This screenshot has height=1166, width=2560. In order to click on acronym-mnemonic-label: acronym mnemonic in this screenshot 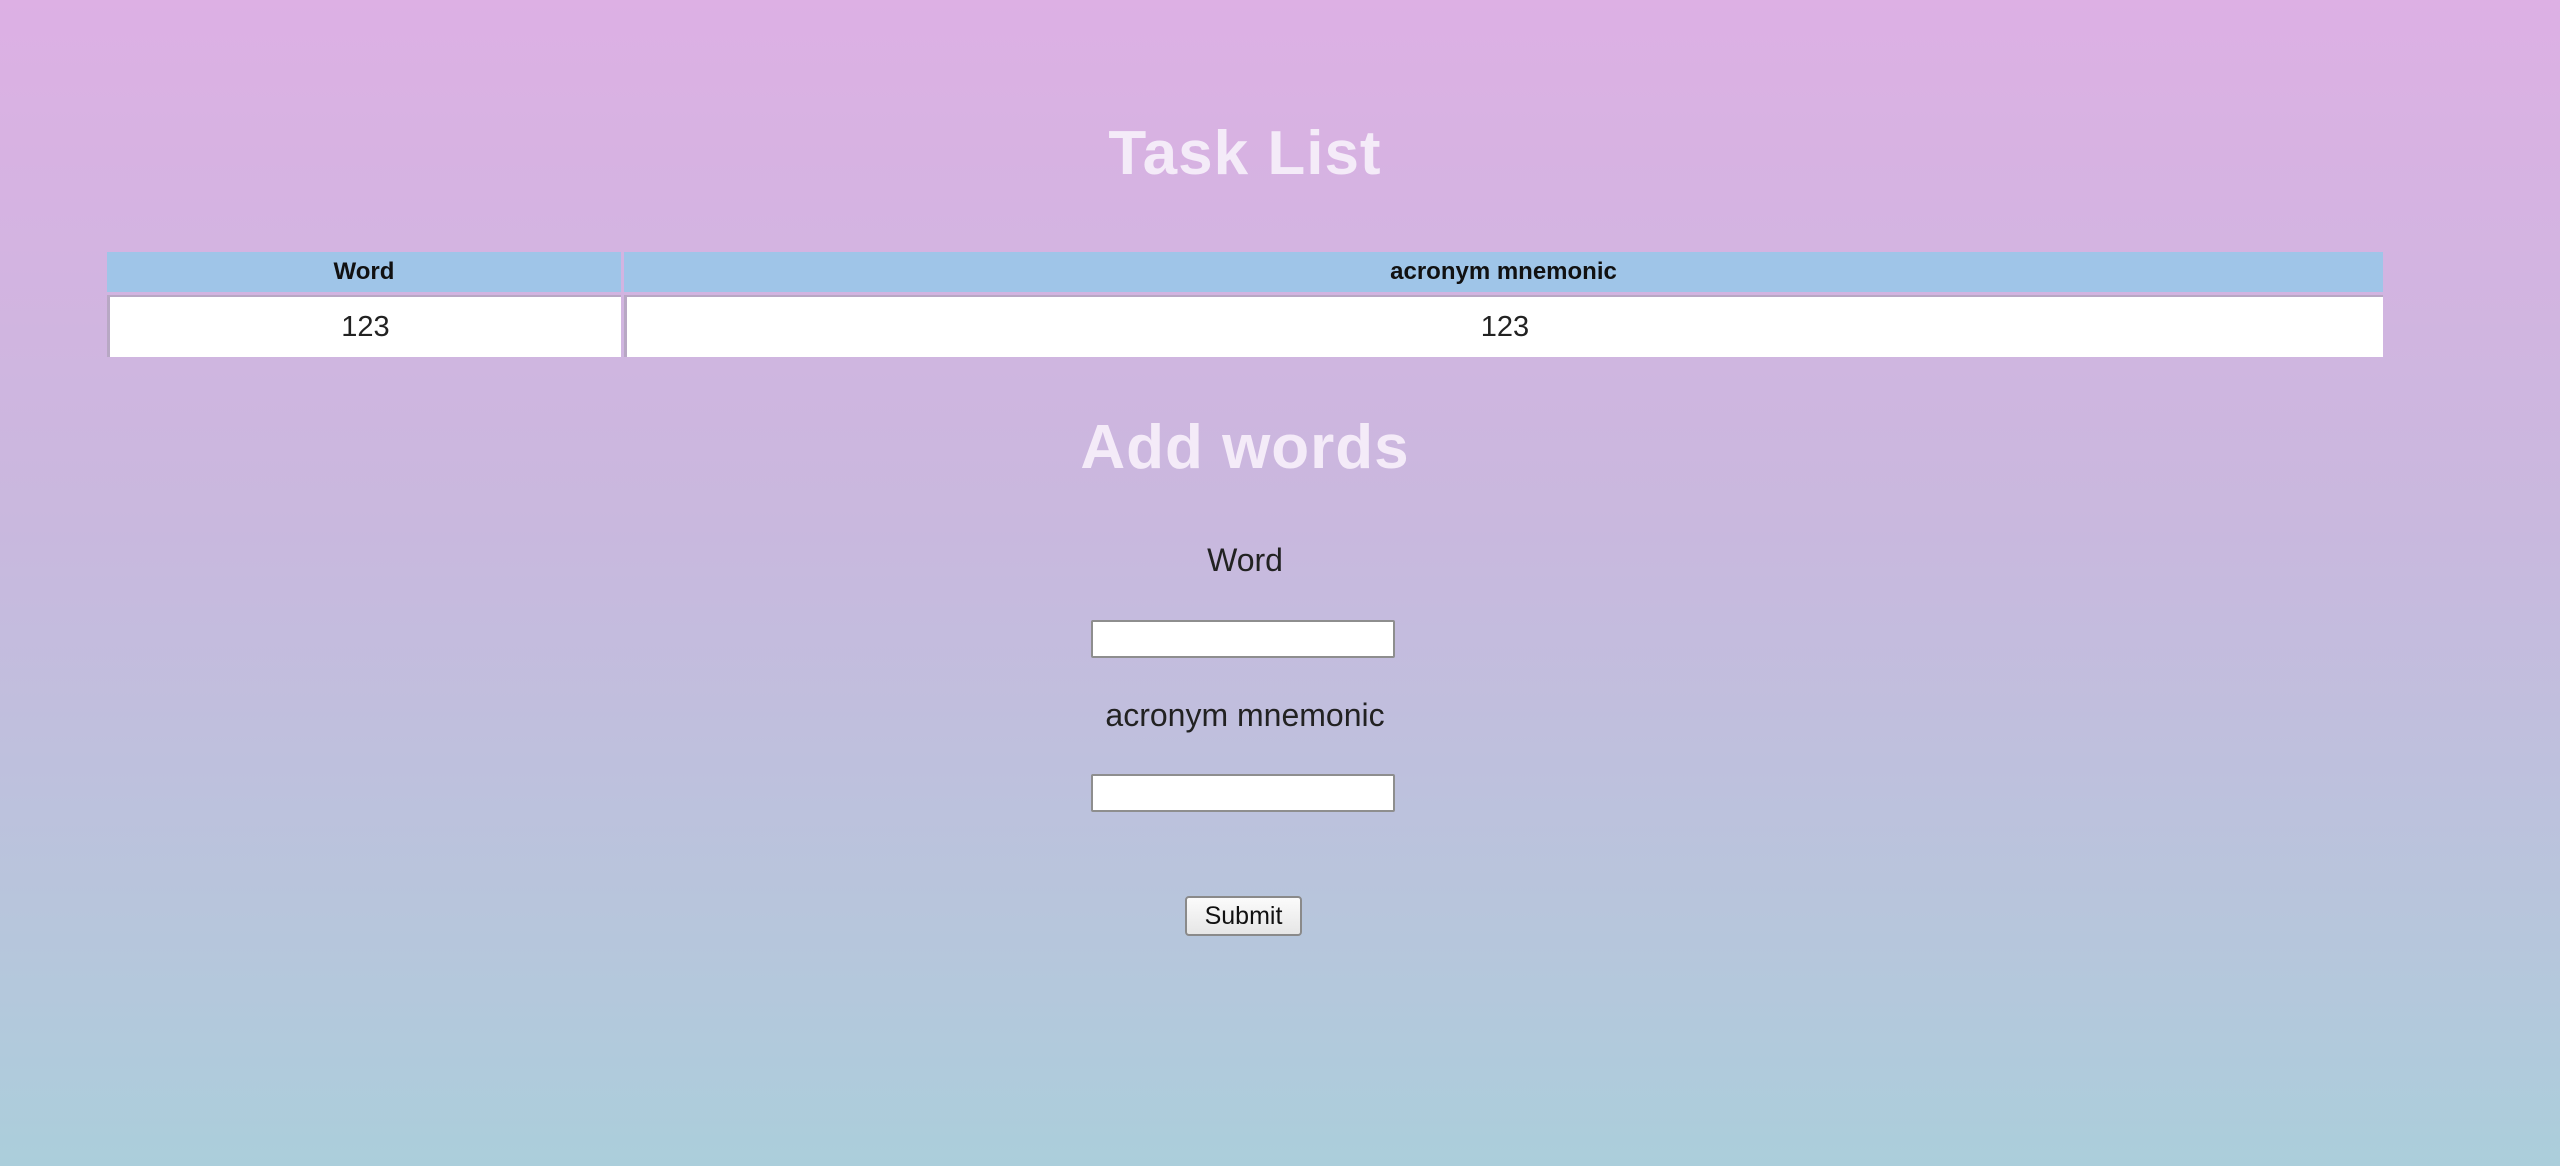, I will do `click(1245, 715)`.